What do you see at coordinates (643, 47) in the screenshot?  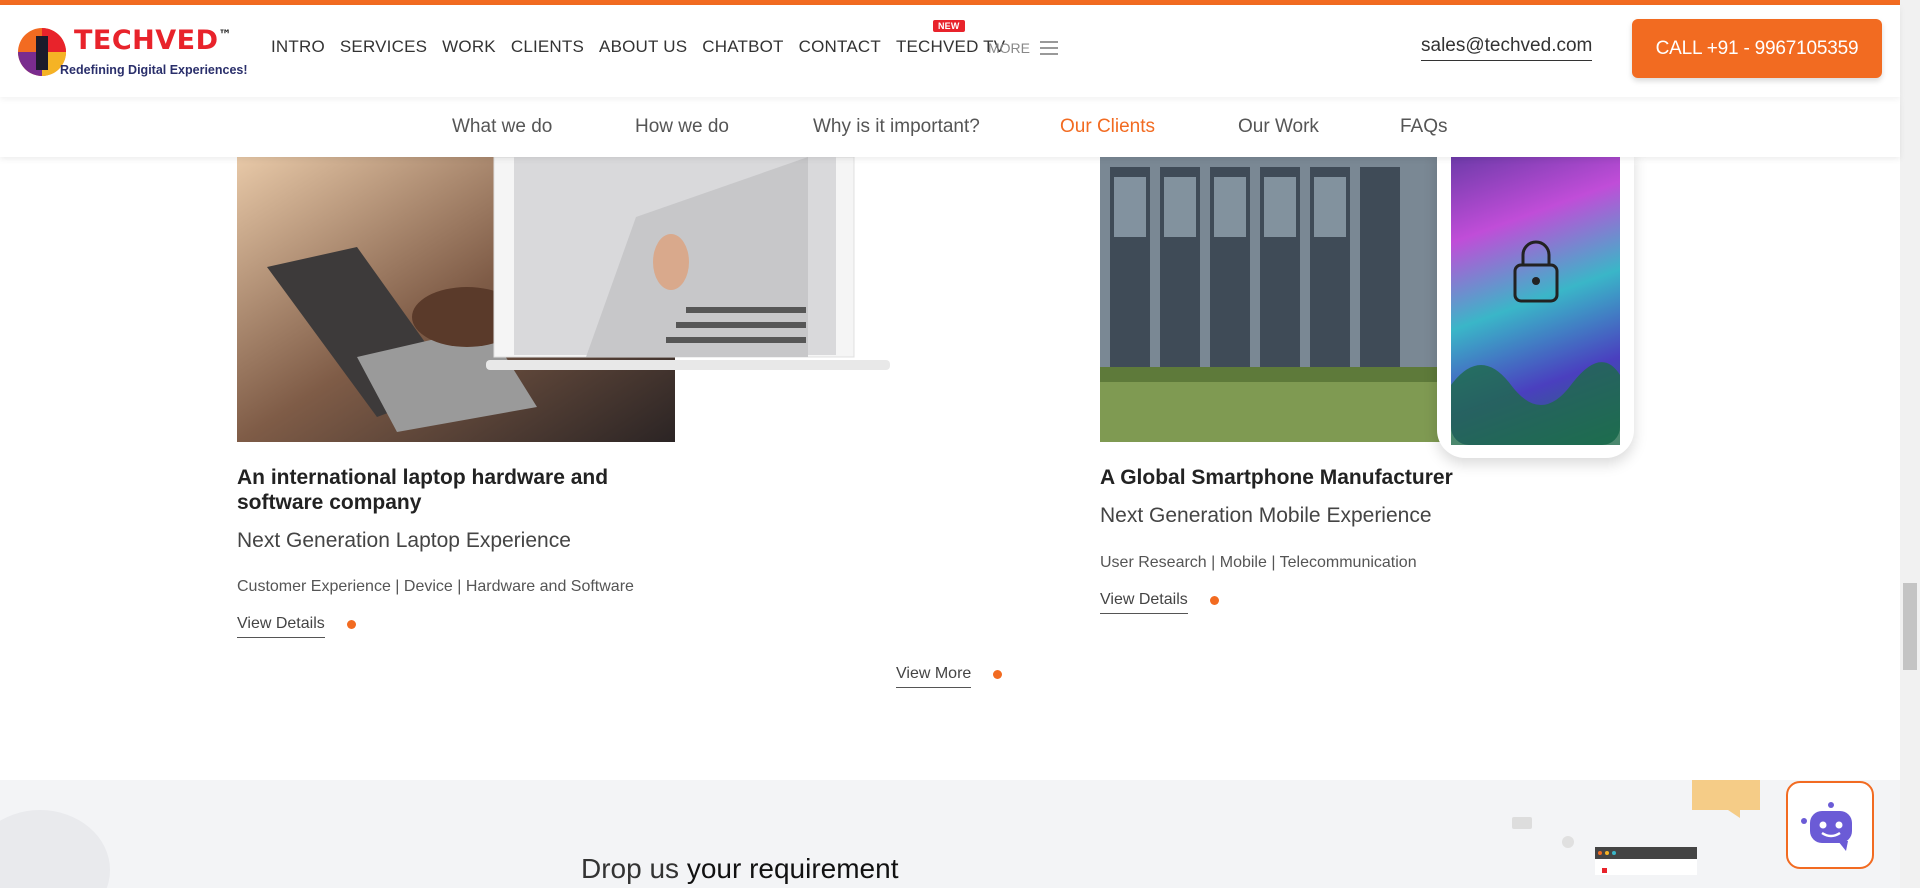 I see `nav-about-us: ABOUT US` at bounding box center [643, 47].